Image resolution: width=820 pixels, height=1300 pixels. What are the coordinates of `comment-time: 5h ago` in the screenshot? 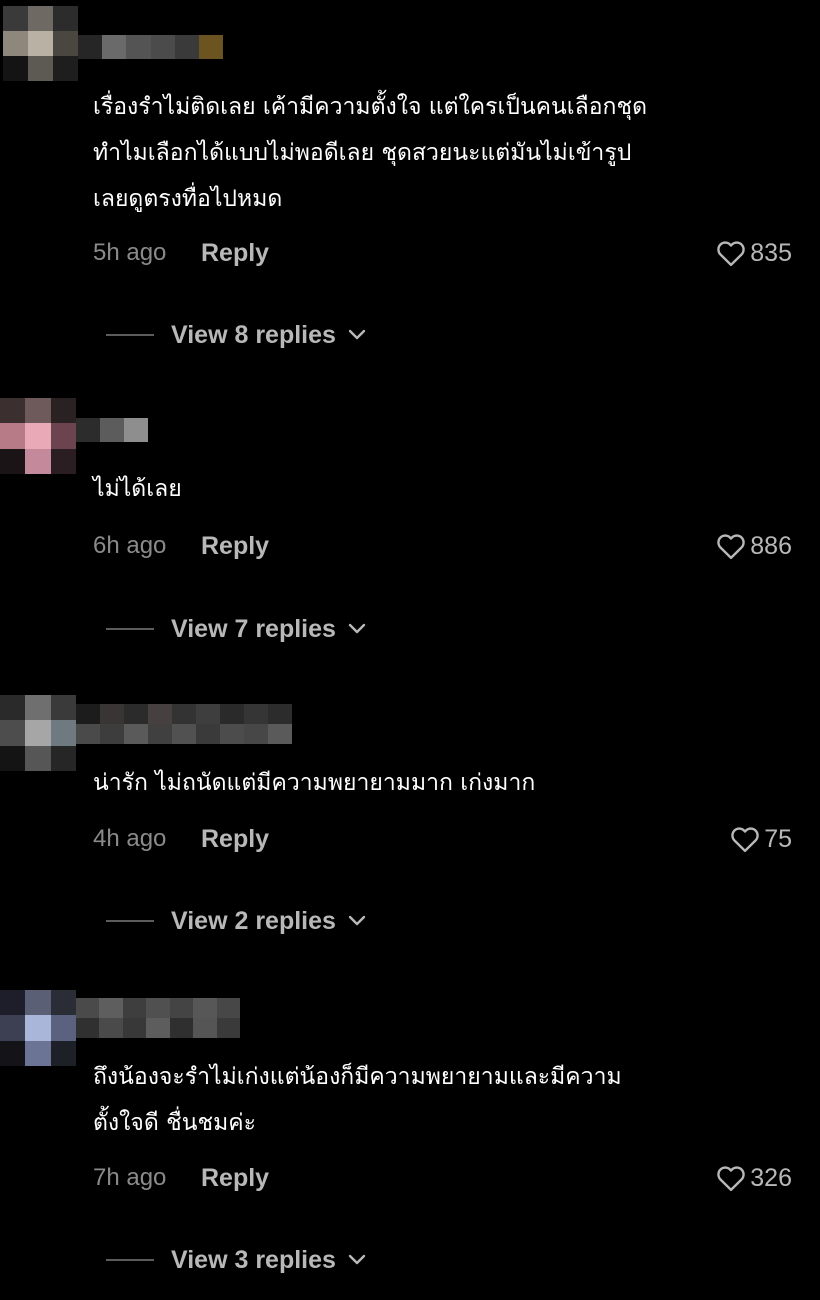 It's located at (130, 252).